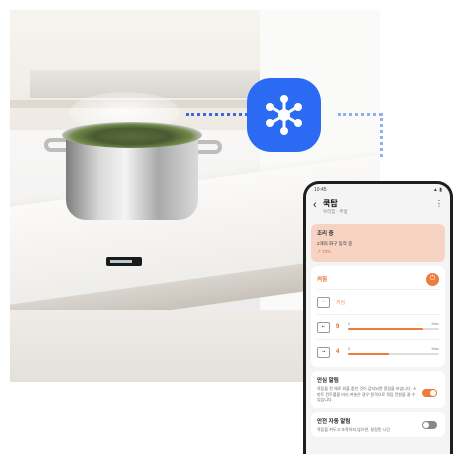  Describe the element at coordinates (318, 205) in the screenshot. I see `back-button: ‹` at that location.